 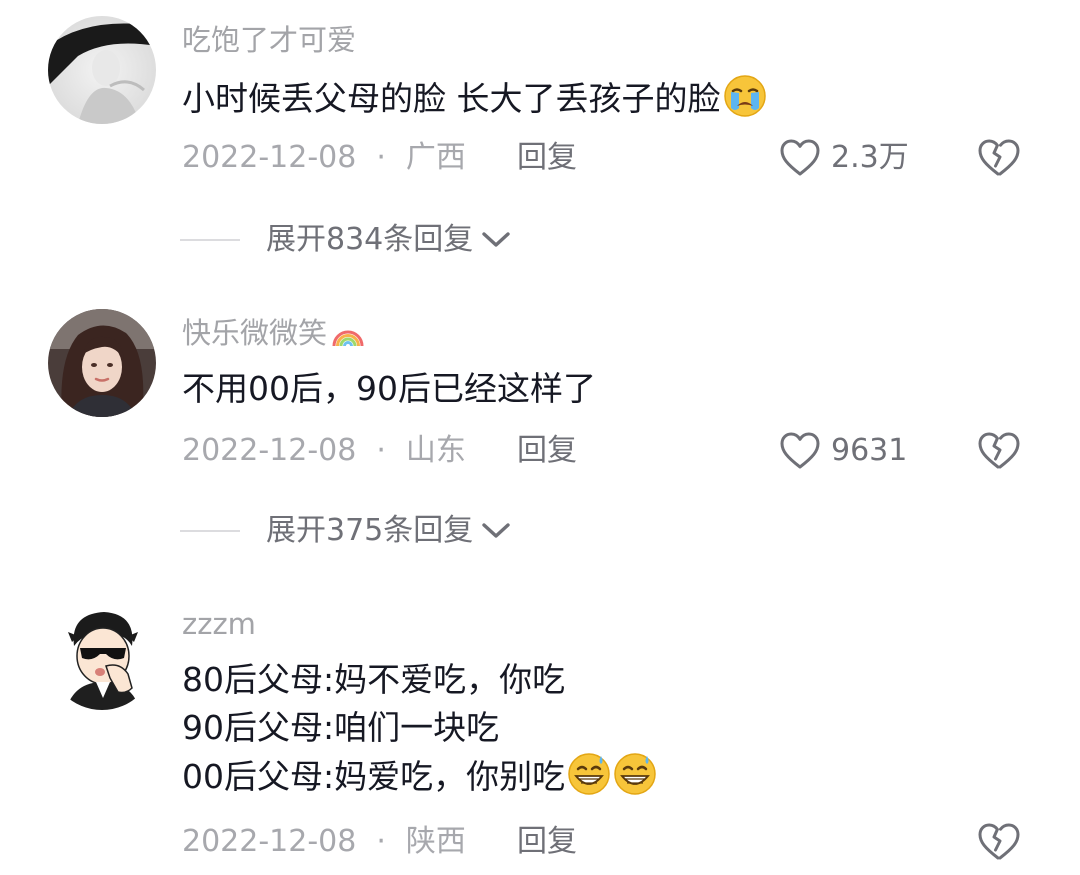 I want to click on expand-replies-label: 展开834条回复, so click(x=370, y=239).